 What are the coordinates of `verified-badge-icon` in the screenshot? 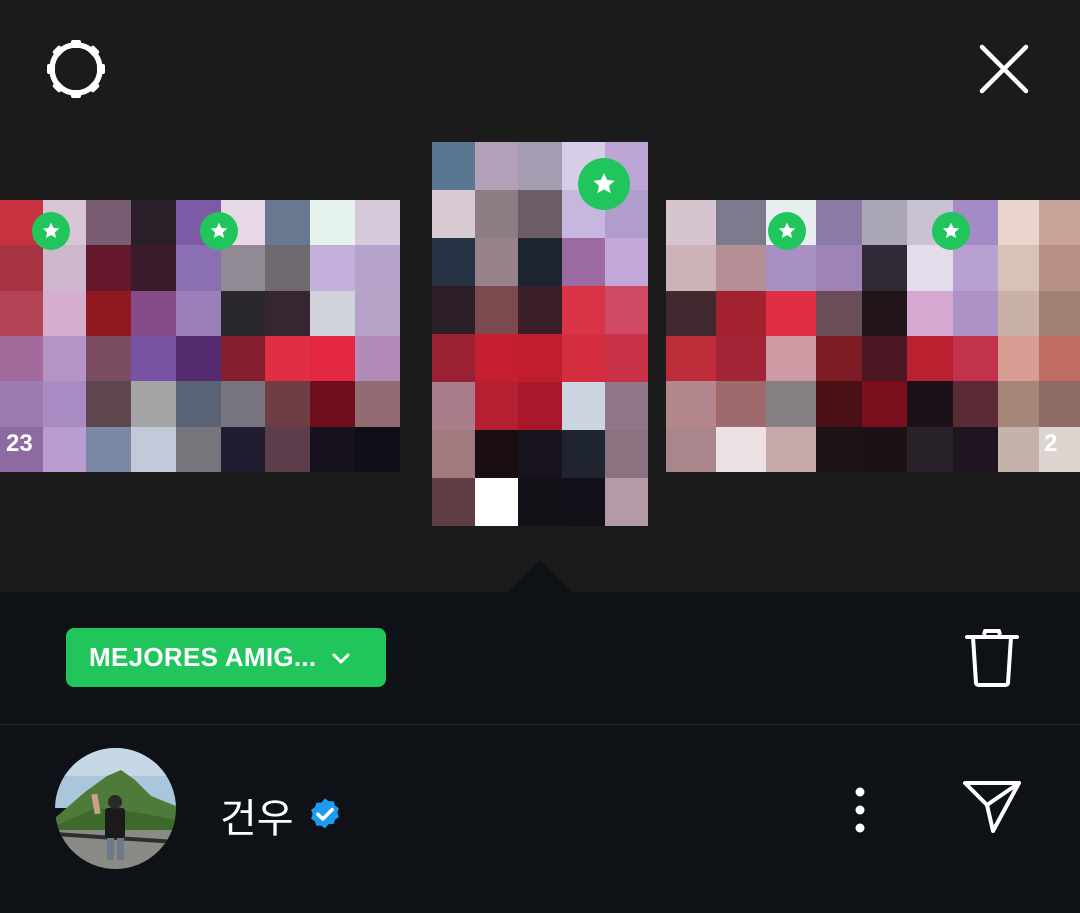 It's located at (325, 815).